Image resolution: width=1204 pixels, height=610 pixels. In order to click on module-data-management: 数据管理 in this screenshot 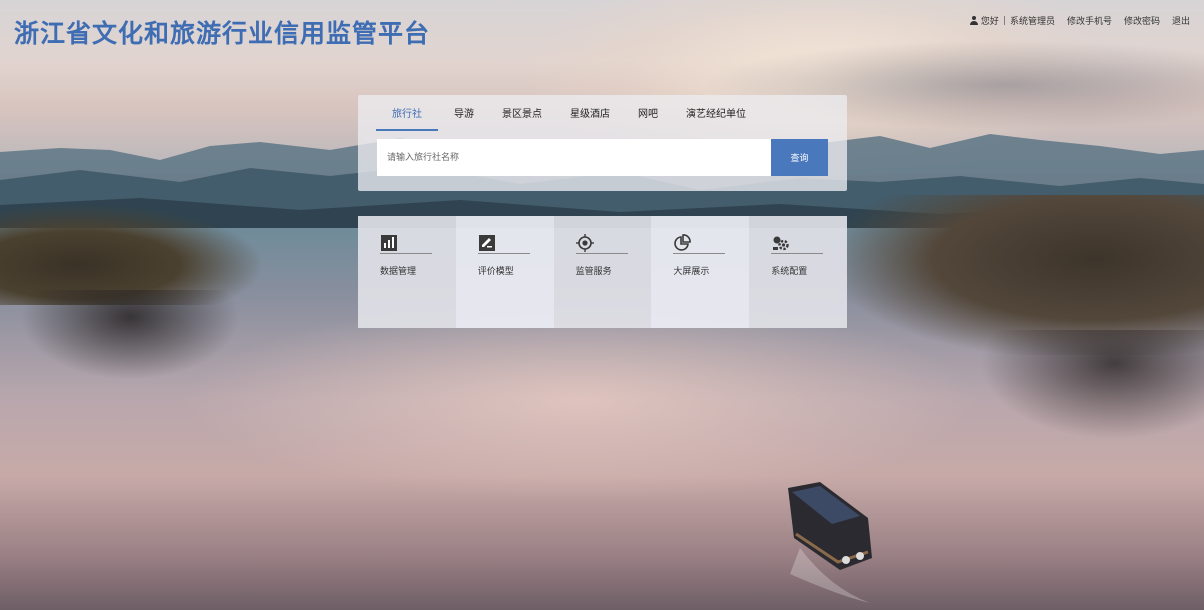, I will do `click(407, 272)`.